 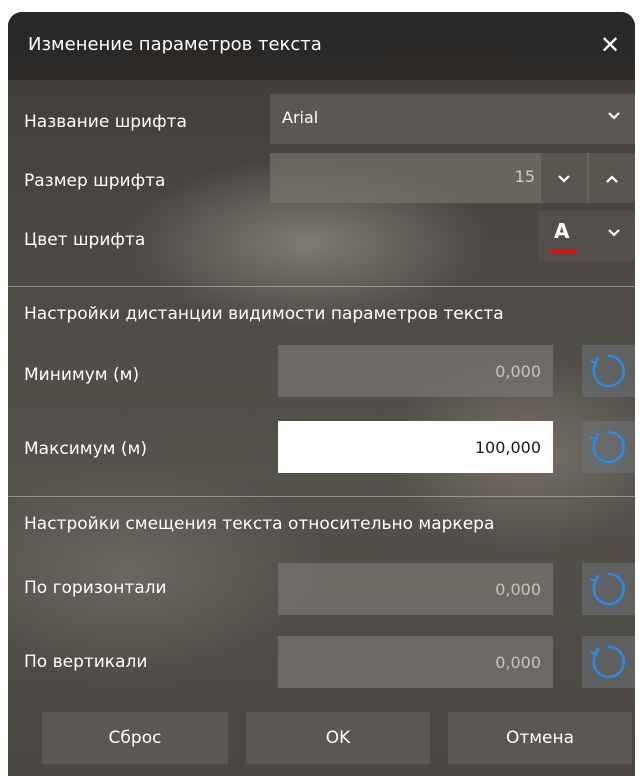 What do you see at coordinates (86, 662) in the screenshot?
I see `vertical-offset-label: По вертикали` at bounding box center [86, 662].